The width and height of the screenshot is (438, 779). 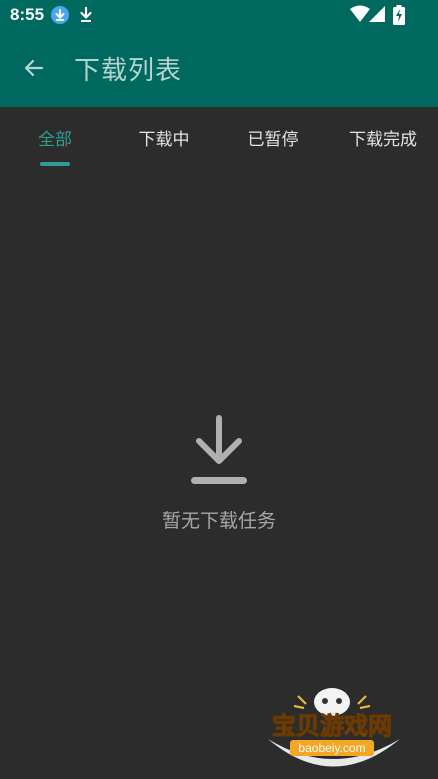 I want to click on status-time: 8:55, so click(x=27, y=14).